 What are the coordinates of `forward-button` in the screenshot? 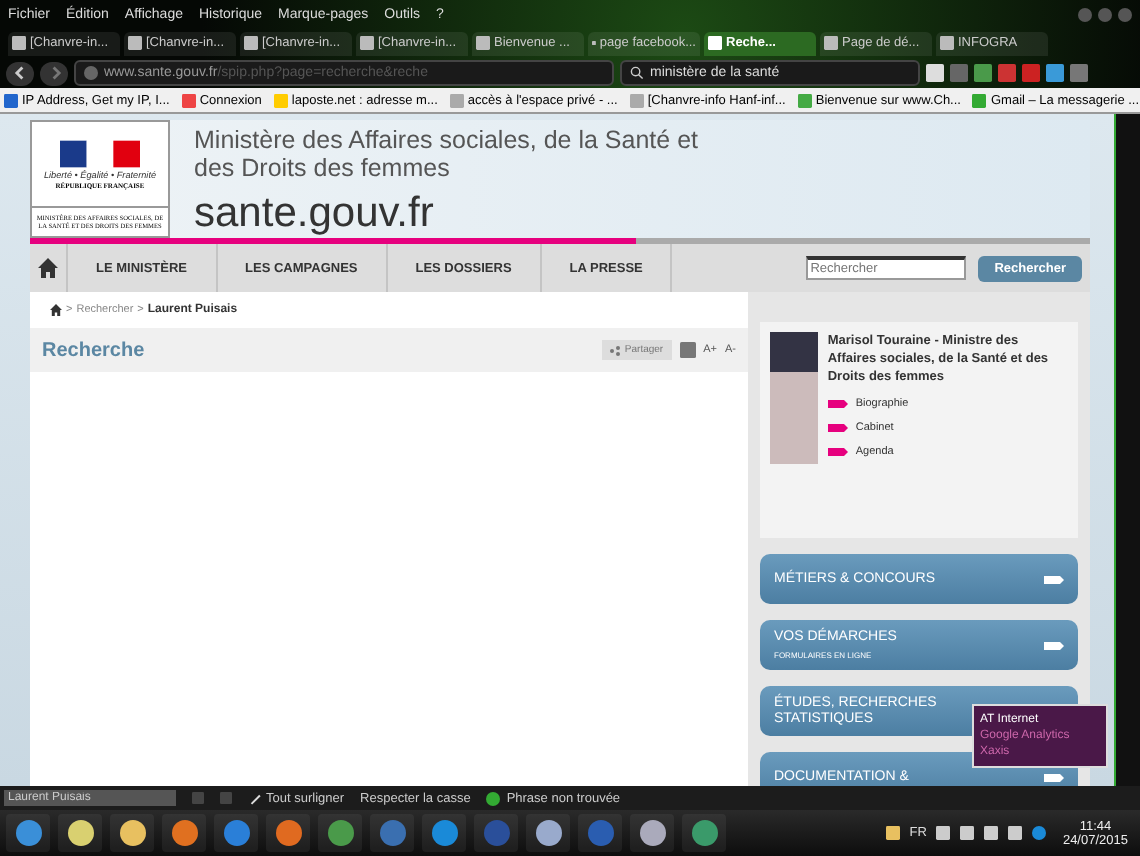 It's located at (54, 73).